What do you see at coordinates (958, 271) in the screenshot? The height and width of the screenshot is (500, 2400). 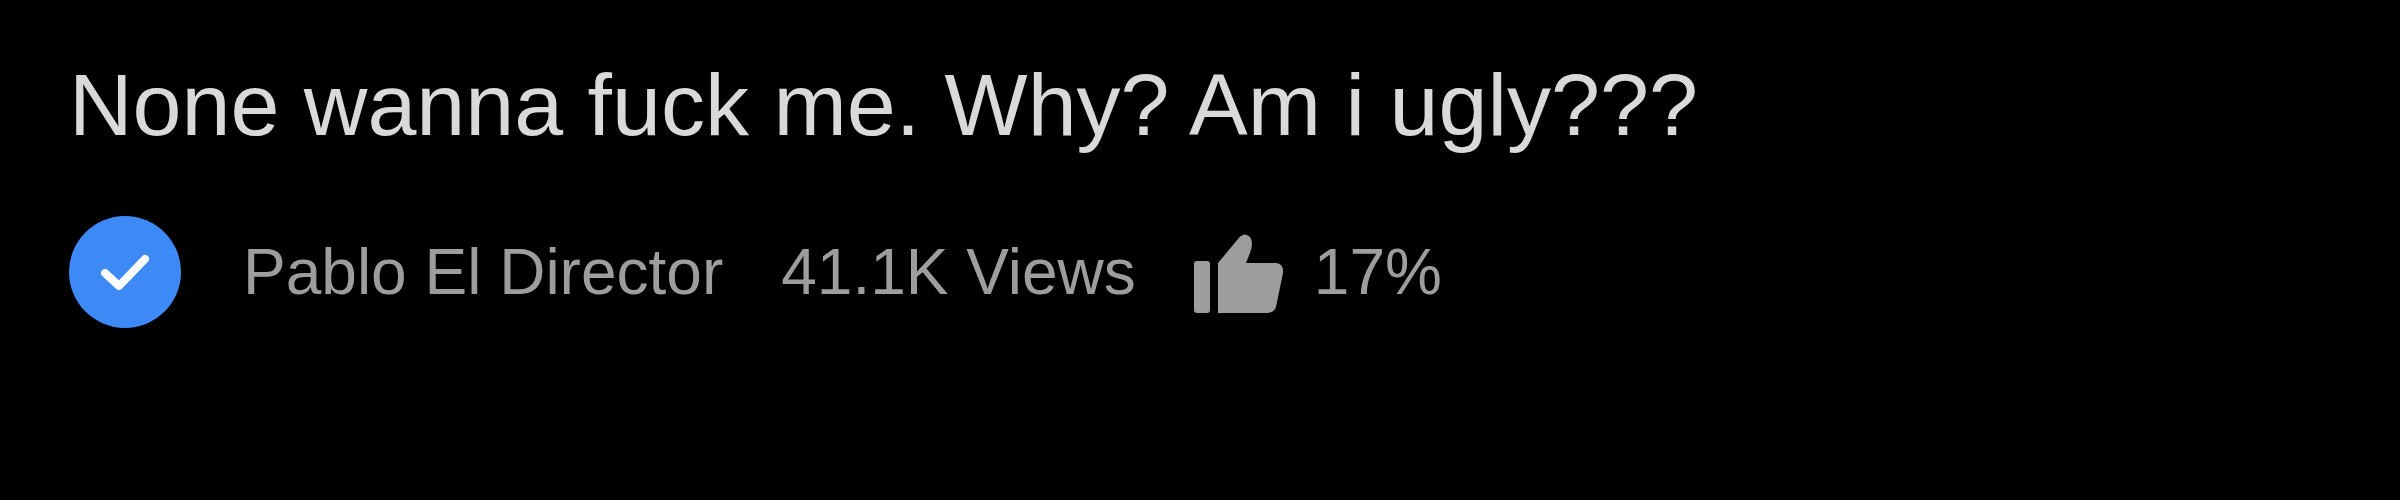 I see `view-count: 41.1K Views` at bounding box center [958, 271].